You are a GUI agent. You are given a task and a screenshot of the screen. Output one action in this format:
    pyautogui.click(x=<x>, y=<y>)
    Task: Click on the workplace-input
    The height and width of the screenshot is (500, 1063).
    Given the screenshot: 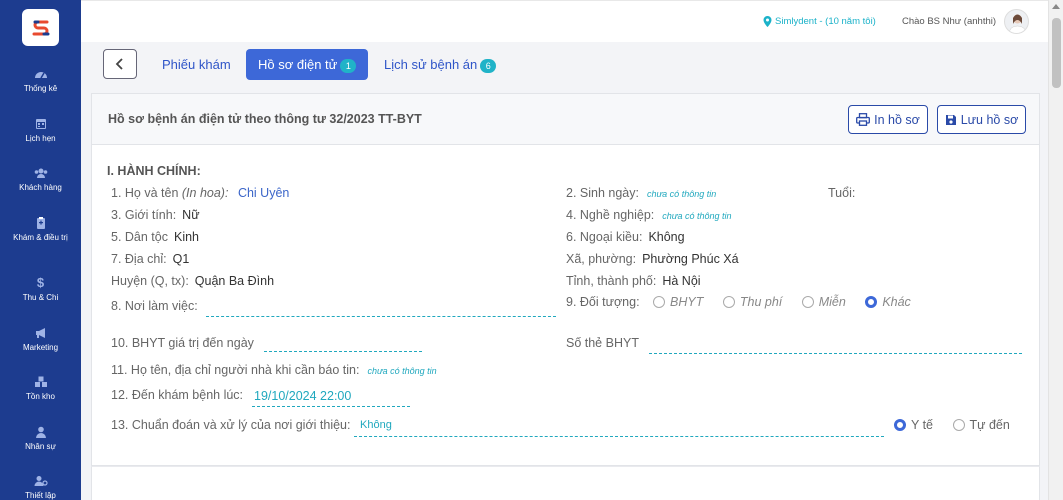 What is the action you would take?
    pyautogui.click(x=381, y=316)
    